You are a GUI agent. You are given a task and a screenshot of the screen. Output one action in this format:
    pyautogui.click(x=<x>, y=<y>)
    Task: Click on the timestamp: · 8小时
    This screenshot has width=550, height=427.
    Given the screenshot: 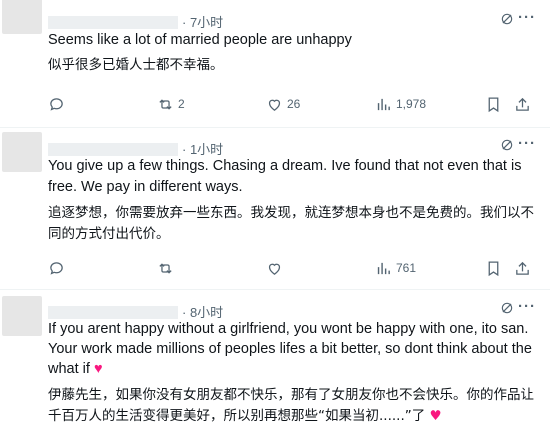 What is the action you would take?
    pyautogui.click(x=202, y=312)
    